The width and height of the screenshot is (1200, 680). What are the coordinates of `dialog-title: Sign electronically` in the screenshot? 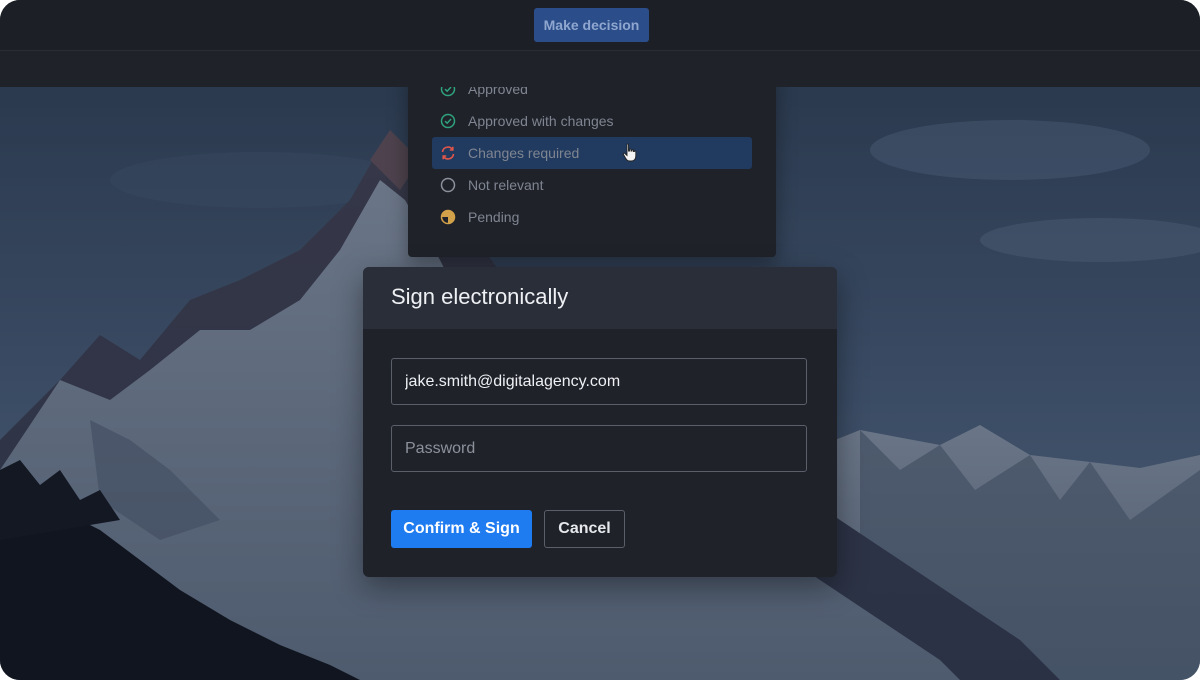 It's located at (480, 296).